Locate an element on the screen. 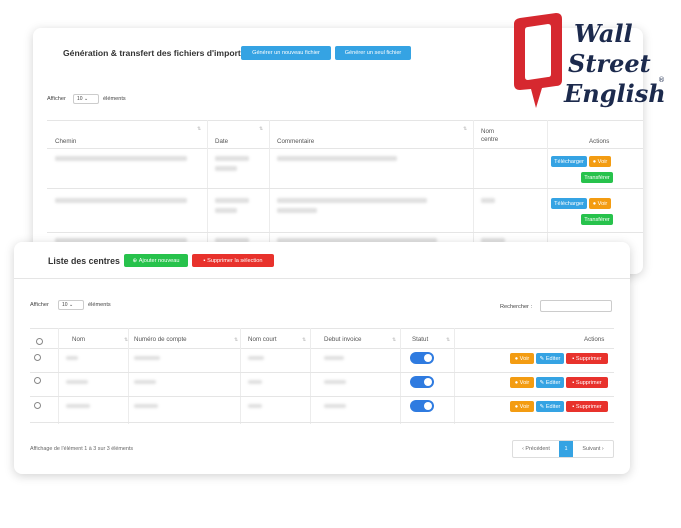  col-short-name: Nom court is located at coordinates (262, 339).